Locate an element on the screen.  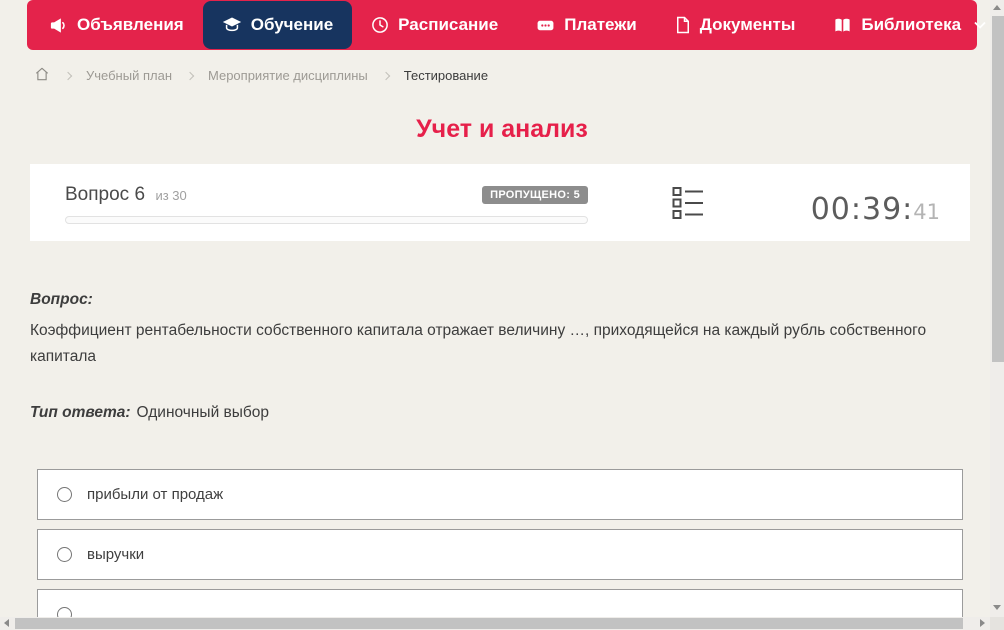
nav-item-announcements: Объявления is located at coordinates (116, 25).